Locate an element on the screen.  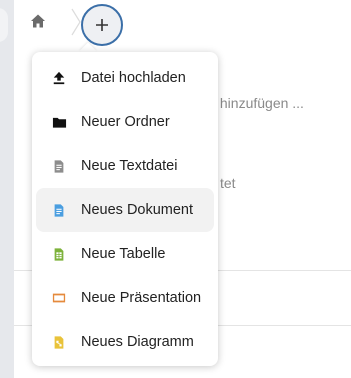
left-sidebar-strip is located at coordinates (7, 189).